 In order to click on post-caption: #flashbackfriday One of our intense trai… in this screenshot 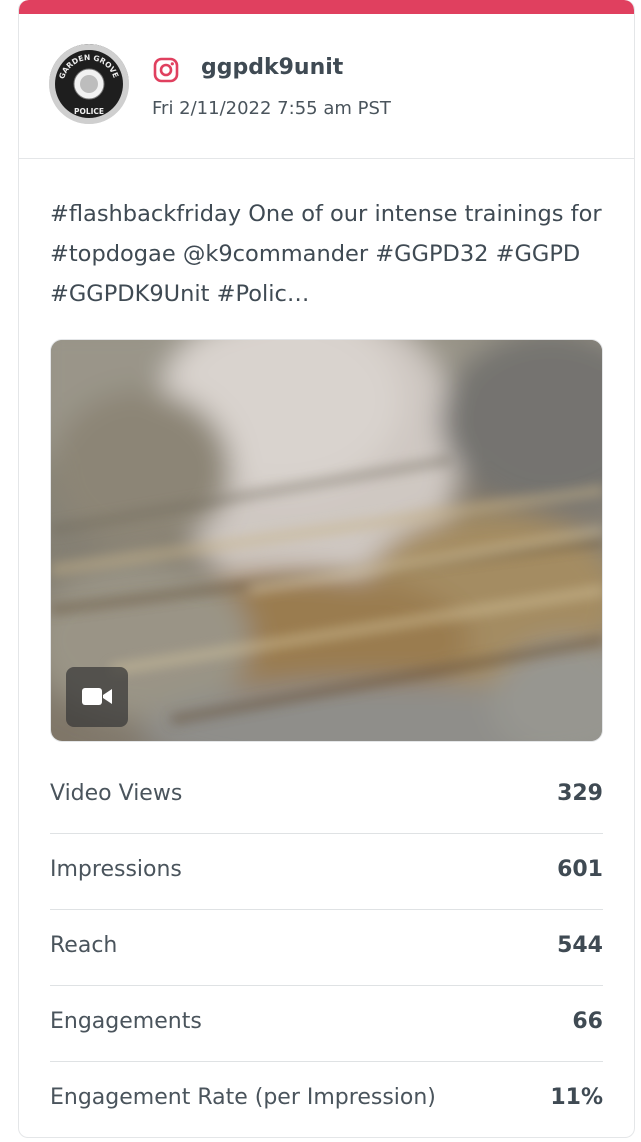, I will do `click(326, 254)`.